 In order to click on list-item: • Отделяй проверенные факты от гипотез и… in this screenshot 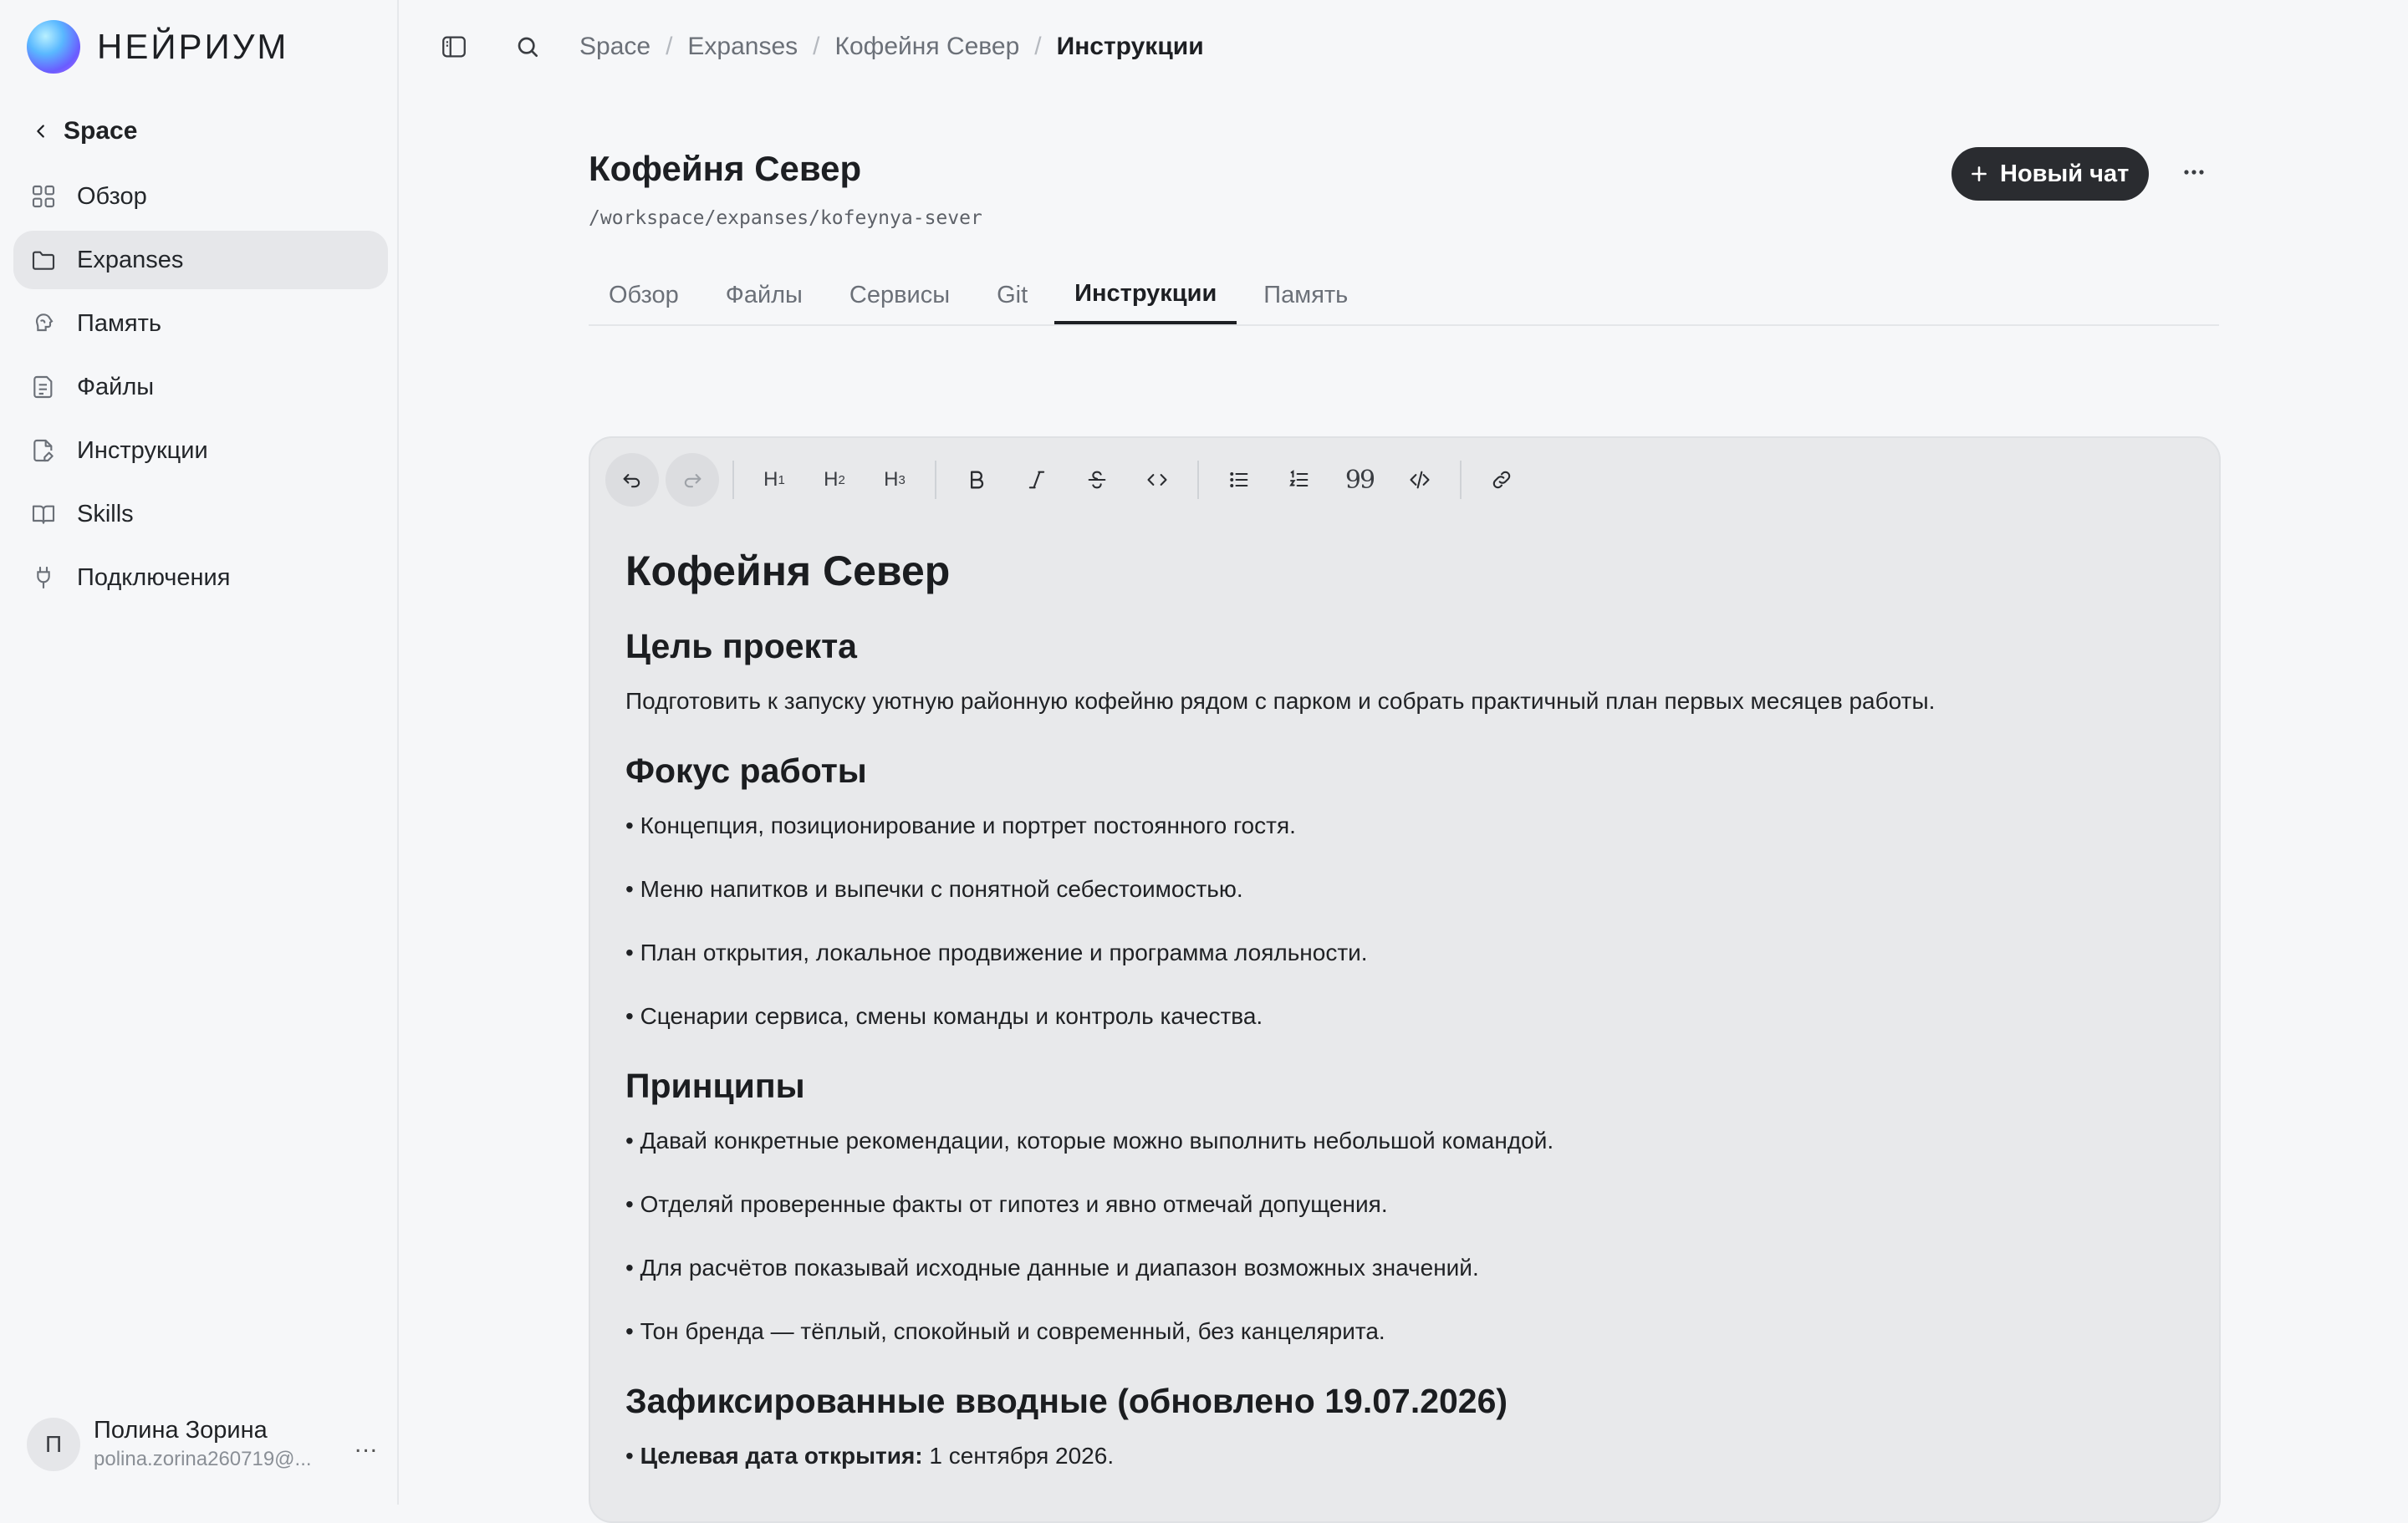, I will do `click(1007, 1204)`.